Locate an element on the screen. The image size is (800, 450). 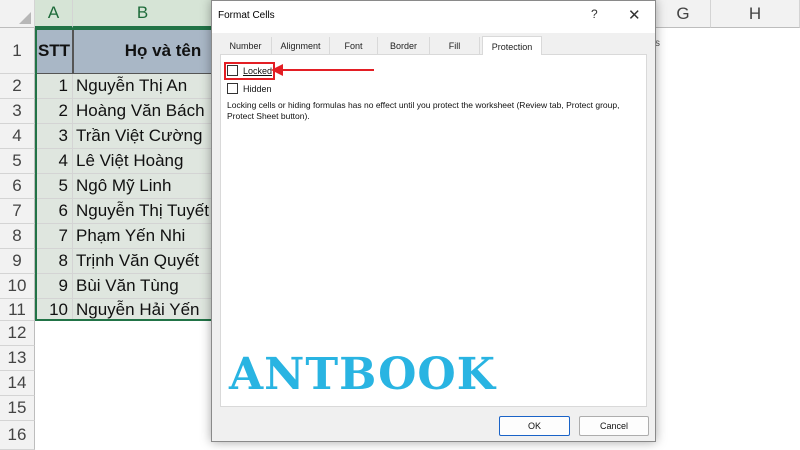
row-header: 8 is located at coordinates (17, 236).